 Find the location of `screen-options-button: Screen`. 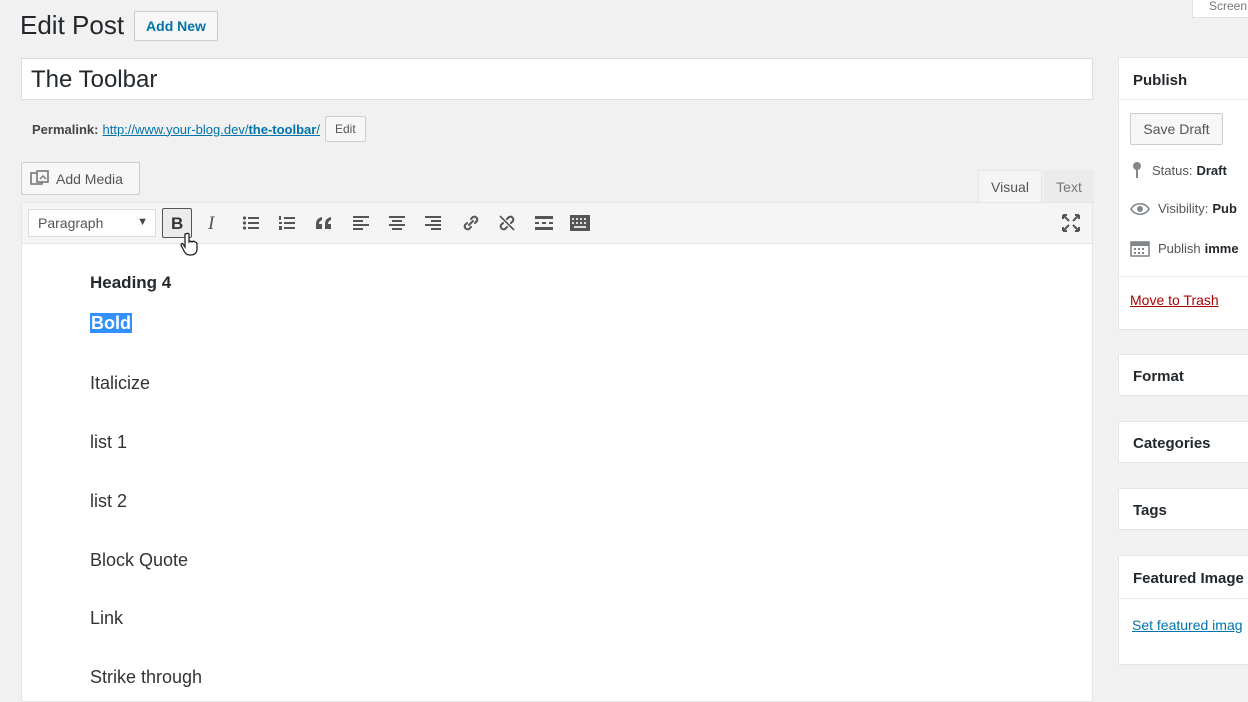

screen-options-button: Screen is located at coordinates (1220, 9).